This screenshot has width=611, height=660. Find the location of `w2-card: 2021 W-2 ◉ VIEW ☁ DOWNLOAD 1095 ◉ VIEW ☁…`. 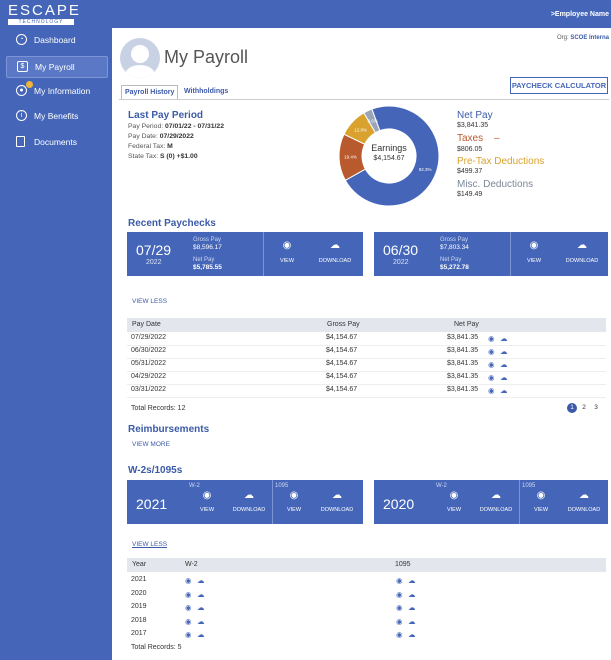

w2-card: 2021 W-2 ◉ VIEW ☁ DOWNLOAD 1095 ◉ VIEW ☁… is located at coordinates (245, 502).